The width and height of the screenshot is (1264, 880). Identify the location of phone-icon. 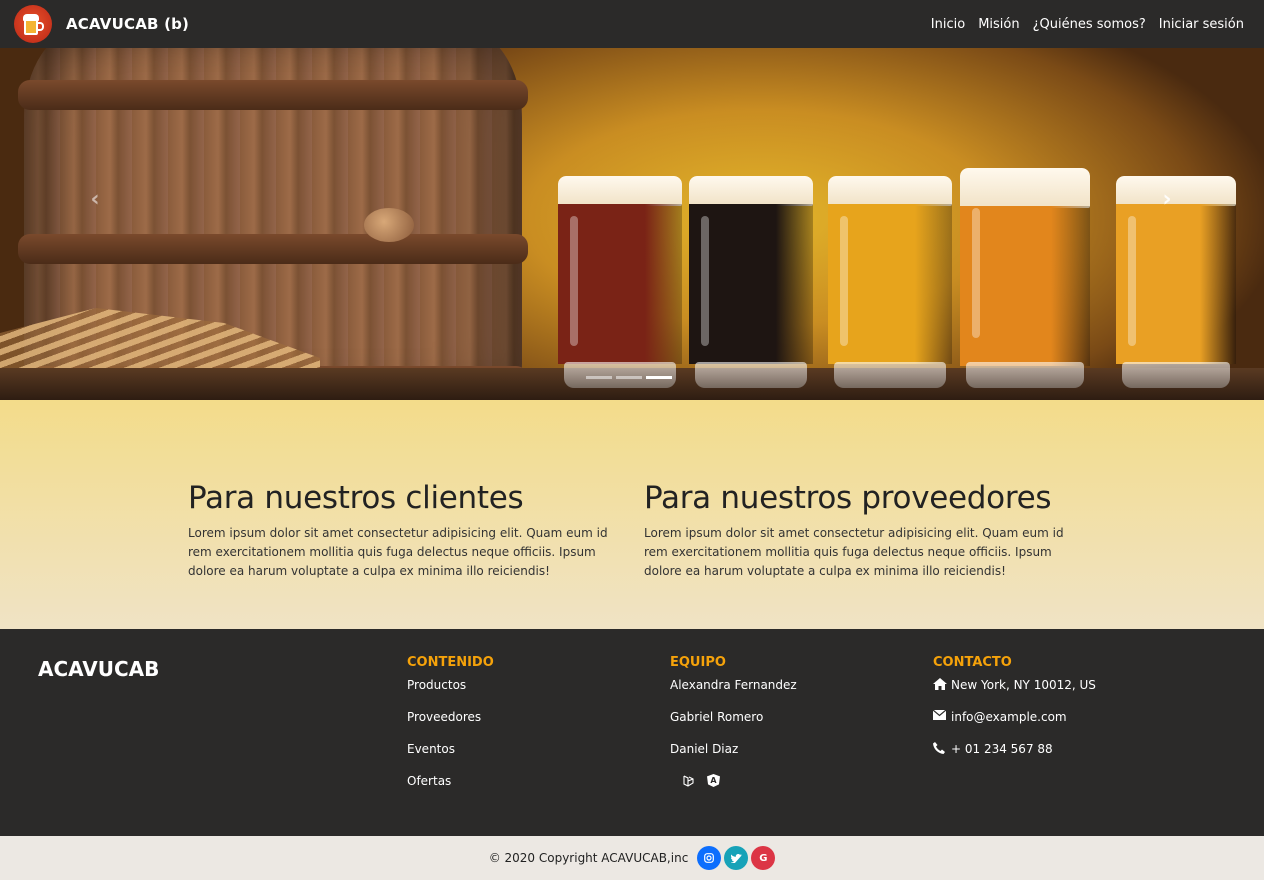
(940, 748).